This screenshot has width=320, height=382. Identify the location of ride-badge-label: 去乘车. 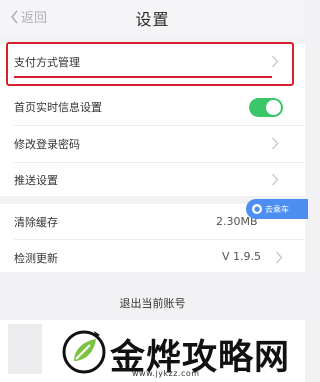
(277, 209).